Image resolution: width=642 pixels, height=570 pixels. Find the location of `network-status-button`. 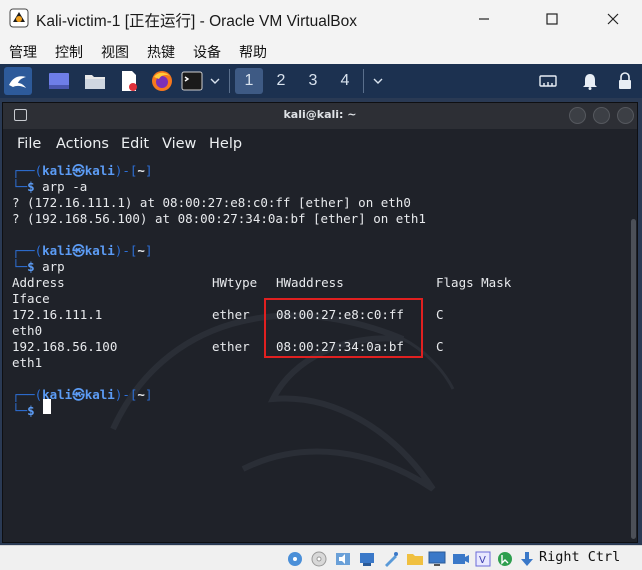

network-status-button is located at coordinates (548, 81).